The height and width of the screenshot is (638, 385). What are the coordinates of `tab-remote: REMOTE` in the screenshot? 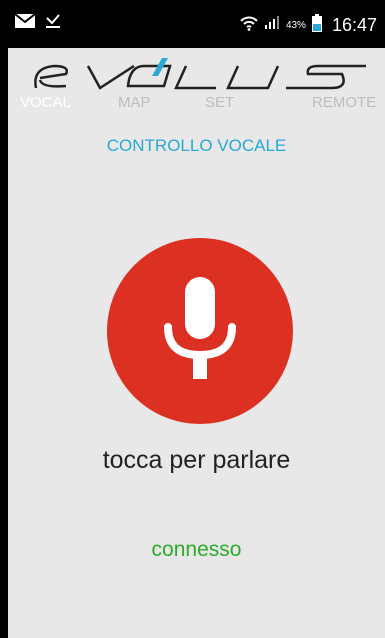 It's located at (344, 102).